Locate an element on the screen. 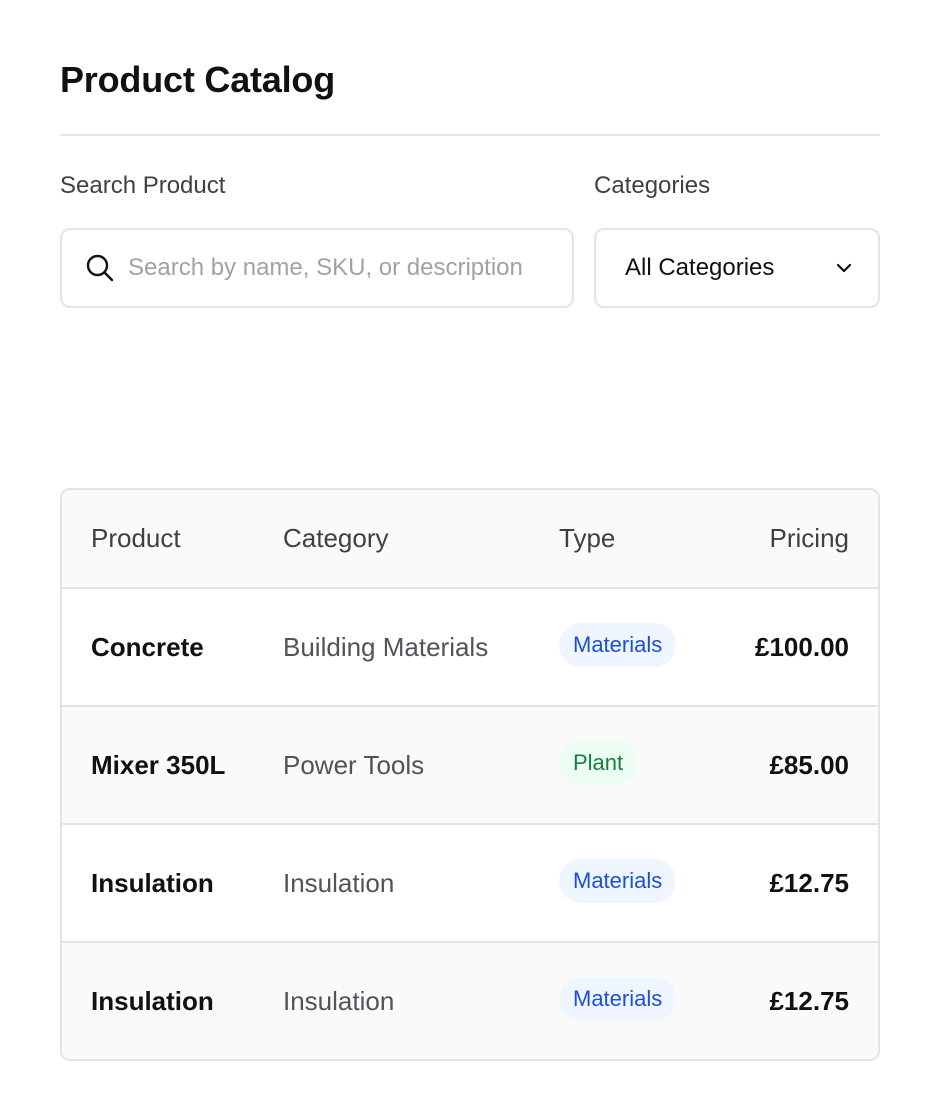 The width and height of the screenshot is (940, 1120). product-name: Concrete is located at coordinates (147, 646).